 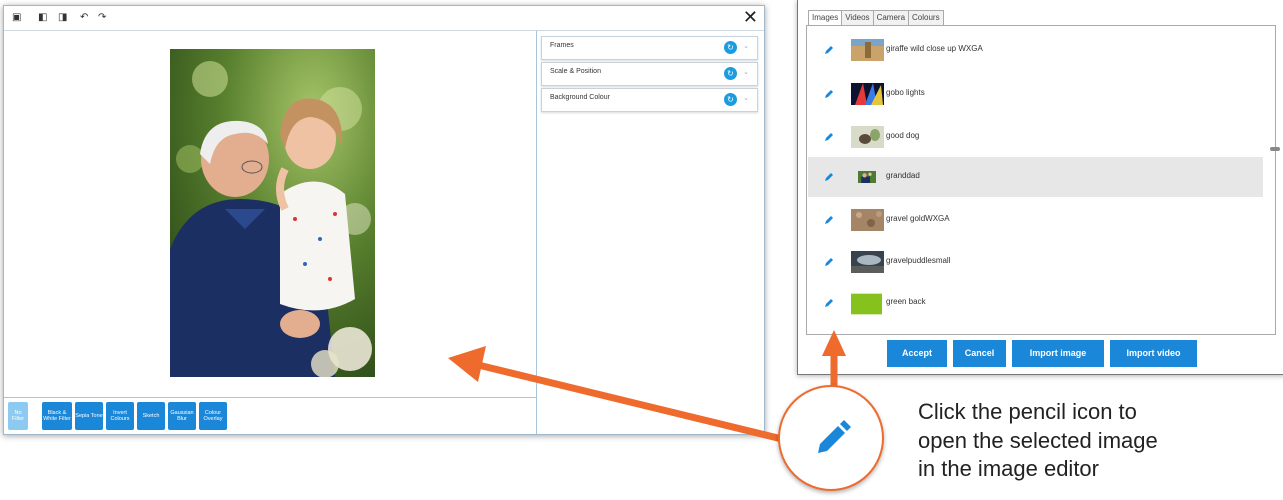 I want to click on pencil-callout-circle, so click(x=831, y=438).